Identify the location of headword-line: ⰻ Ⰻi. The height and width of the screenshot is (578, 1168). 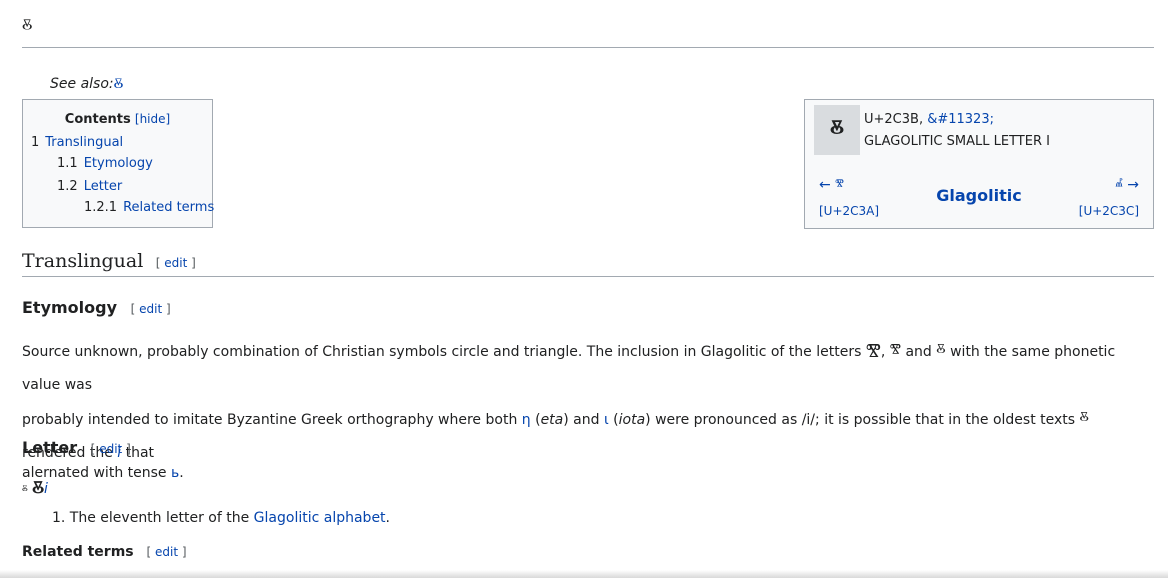
(35, 488).